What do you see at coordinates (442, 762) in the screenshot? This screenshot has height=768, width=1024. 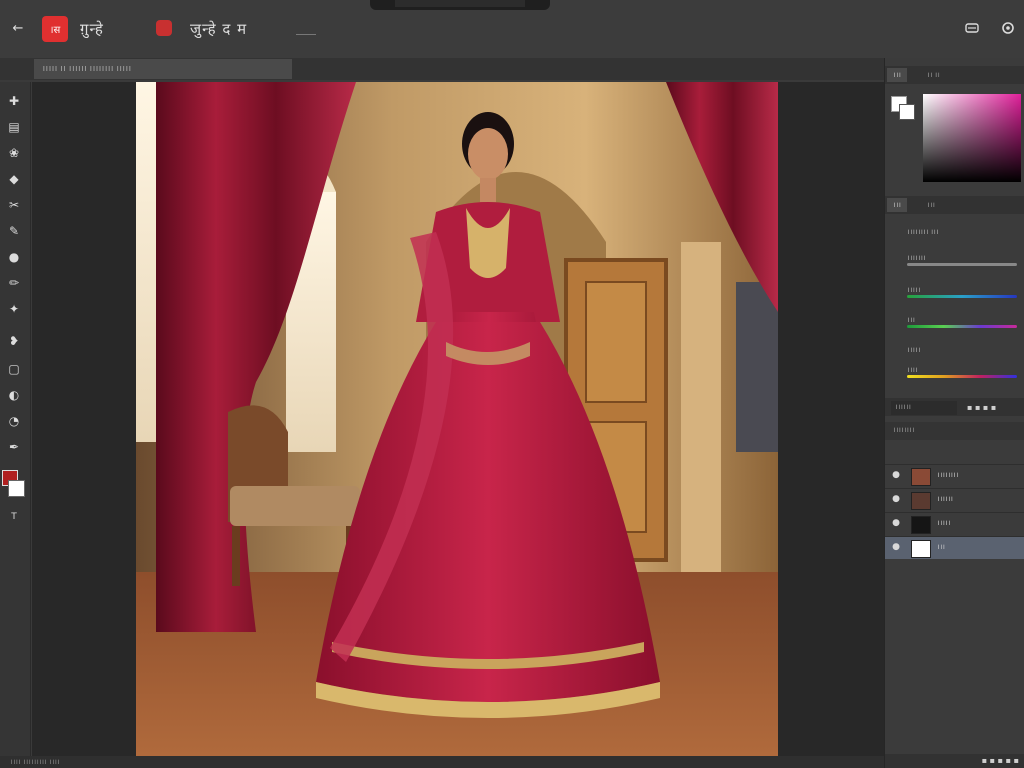 I see `status-bar: ।।।। ।।।।।।।।। ।।।।` at bounding box center [442, 762].